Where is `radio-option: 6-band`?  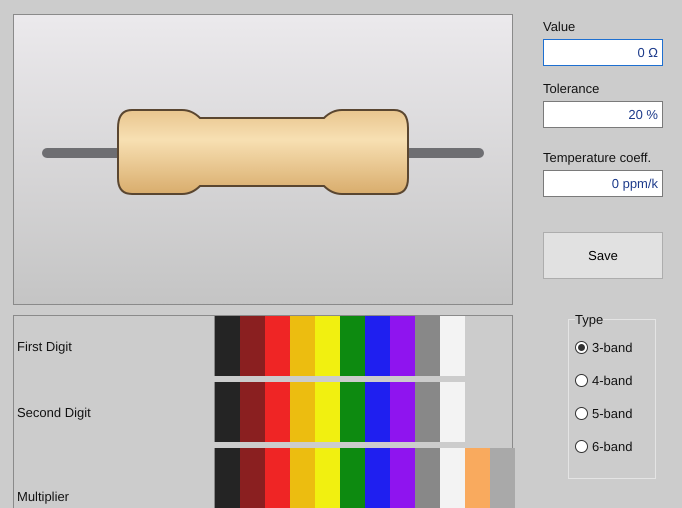
radio-option: 6-band is located at coordinates (615, 446).